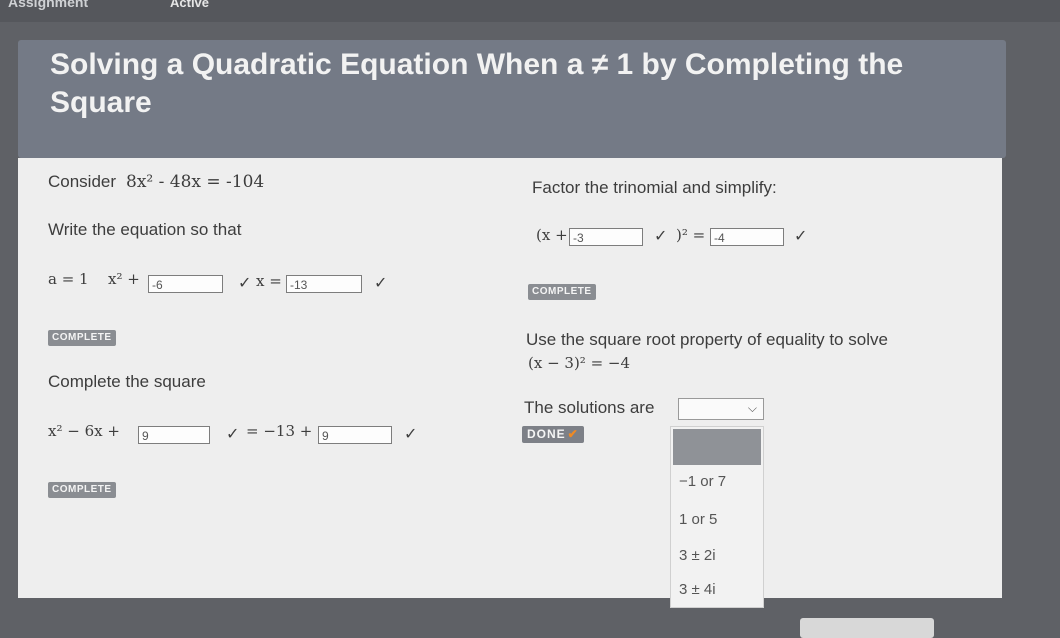 The width and height of the screenshot is (1060, 638). Describe the element at coordinates (324, 284) in the screenshot. I see `constant-input: -13` at that location.